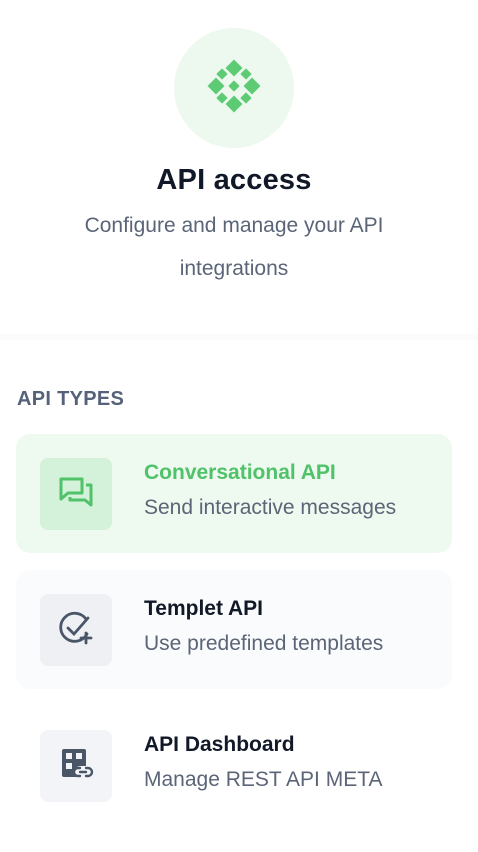  What do you see at coordinates (219, 744) in the screenshot?
I see `card-title: API Dashboard` at bounding box center [219, 744].